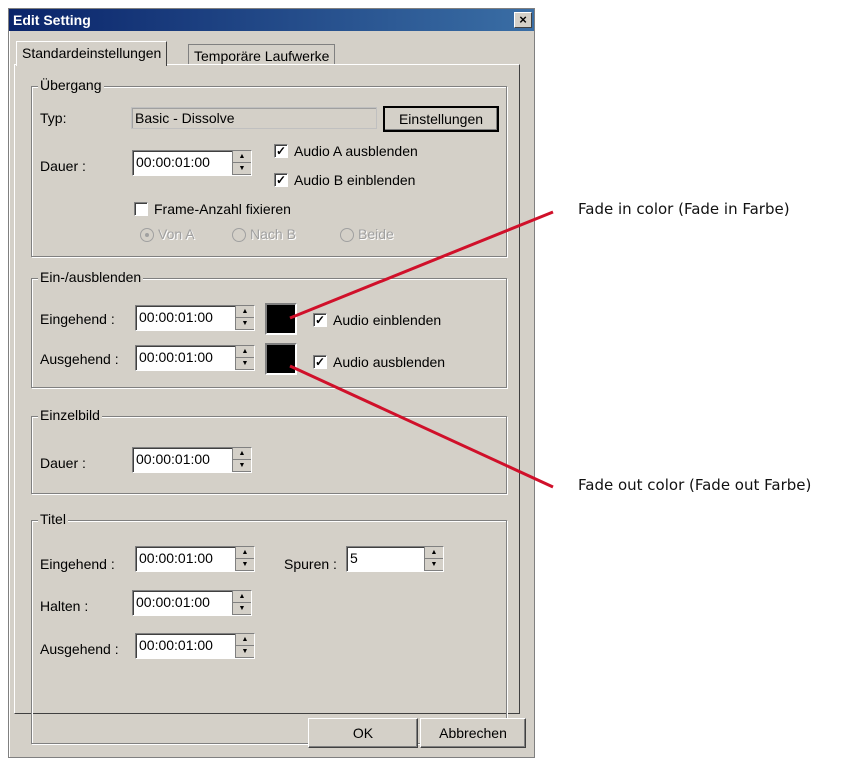  What do you see at coordinates (421, 265) in the screenshot?
I see `fade-in-callout-line` at bounding box center [421, 265].